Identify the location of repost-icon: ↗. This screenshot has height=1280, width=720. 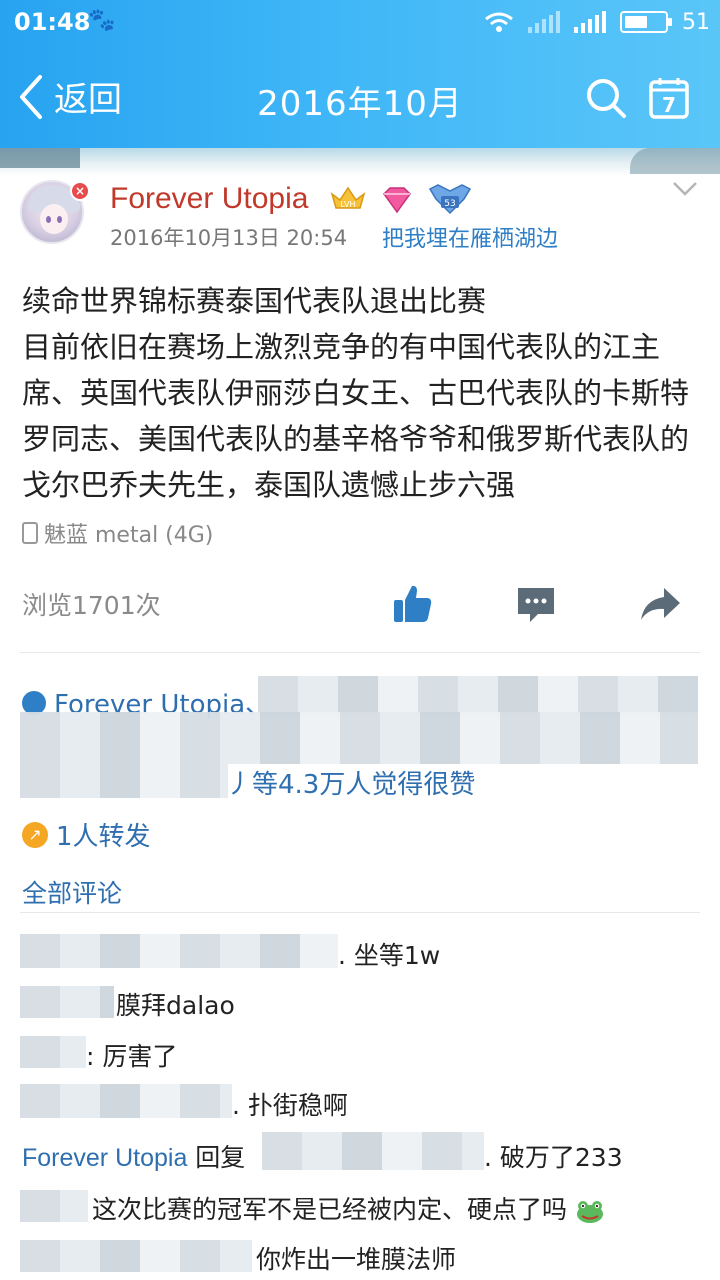
(35, 834).